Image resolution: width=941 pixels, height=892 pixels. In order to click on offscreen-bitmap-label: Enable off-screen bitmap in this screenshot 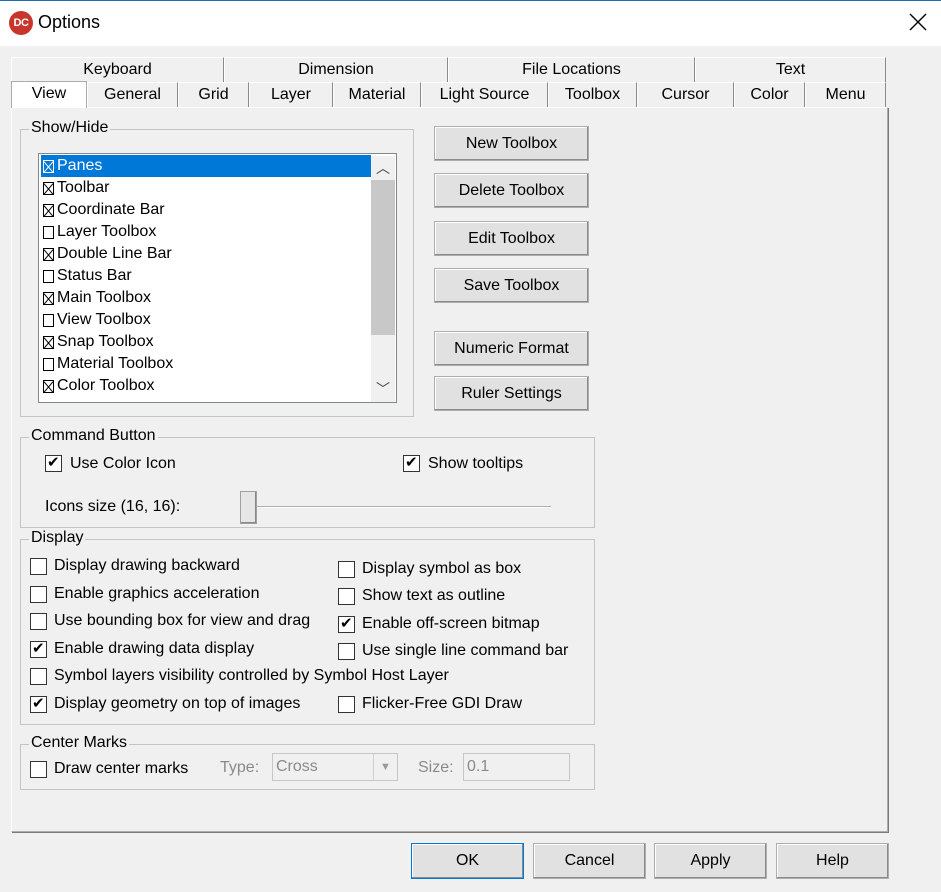, I will do `click(451, 623)`.